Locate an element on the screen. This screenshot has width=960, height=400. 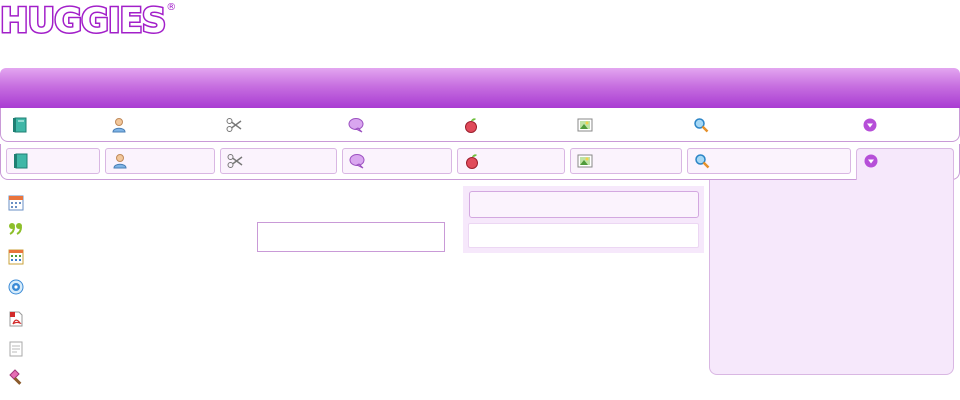
registered-mark: ® is located at coordinates (171, 7).